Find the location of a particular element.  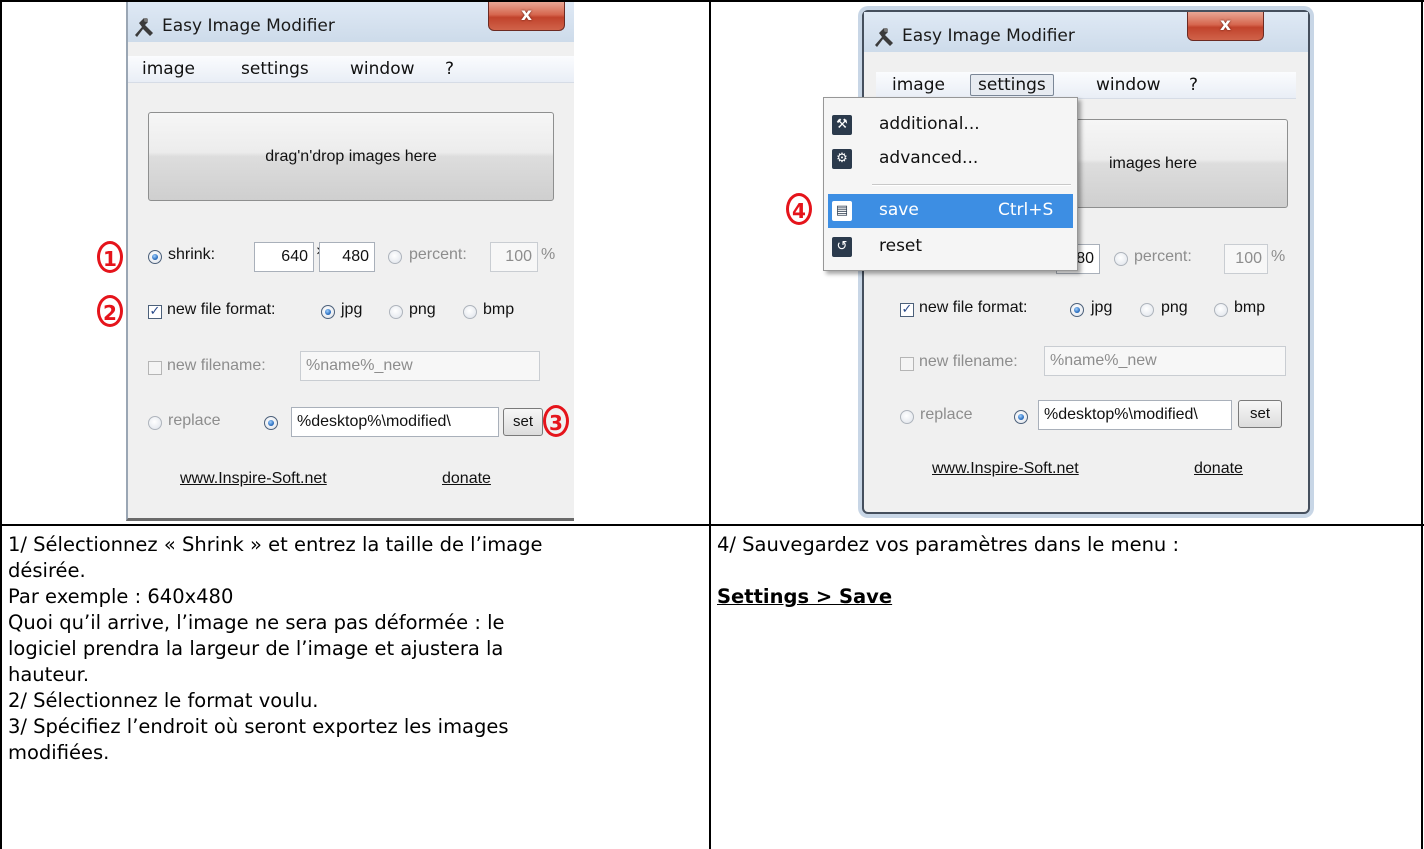

instruction-line: Par exemple : 640x480 is located at coordinates (121, 596).